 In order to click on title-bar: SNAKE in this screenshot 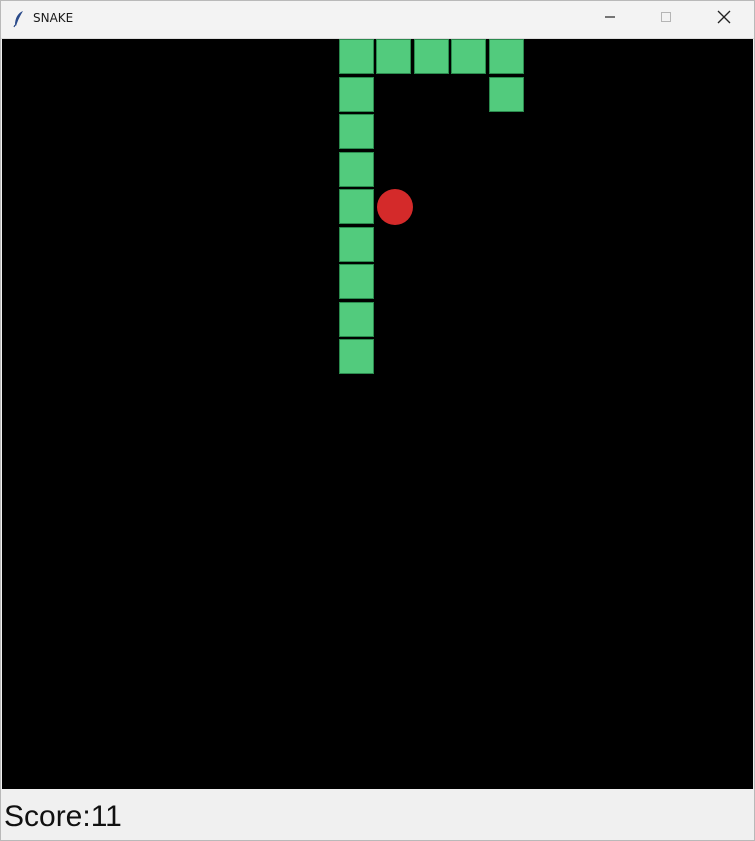, I will do `click(377, 20)`.